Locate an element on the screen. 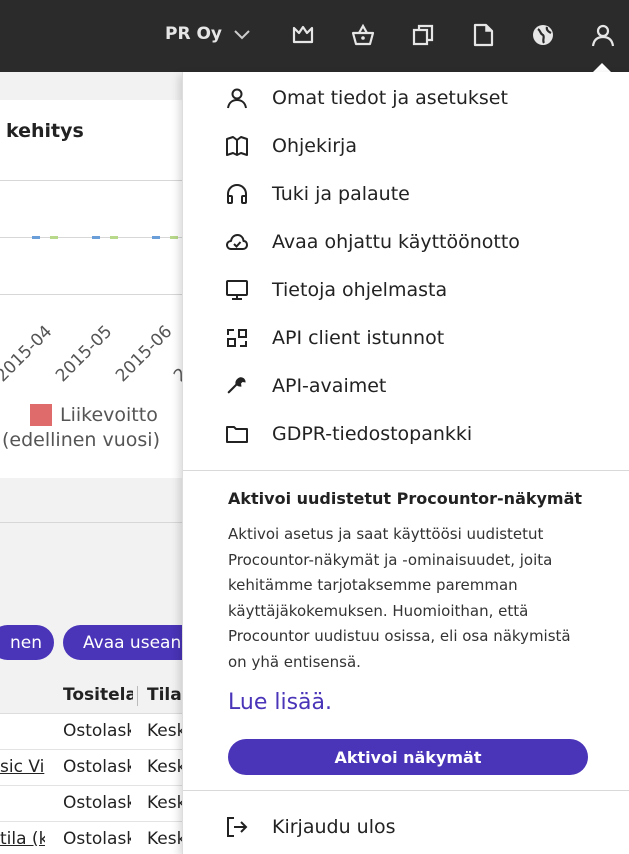 The image size is (629, 854). legend-label-2: (edellinen vuosi) is located at coordinates (81, 440).